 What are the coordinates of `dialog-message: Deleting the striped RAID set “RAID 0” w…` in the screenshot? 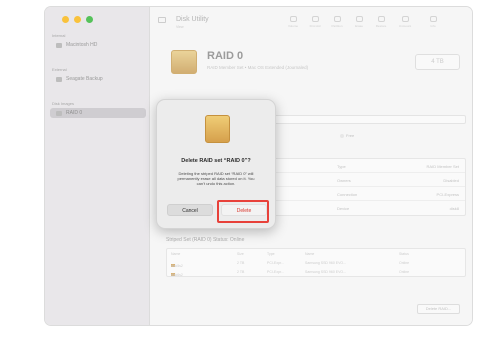 It's located at (216, 178).